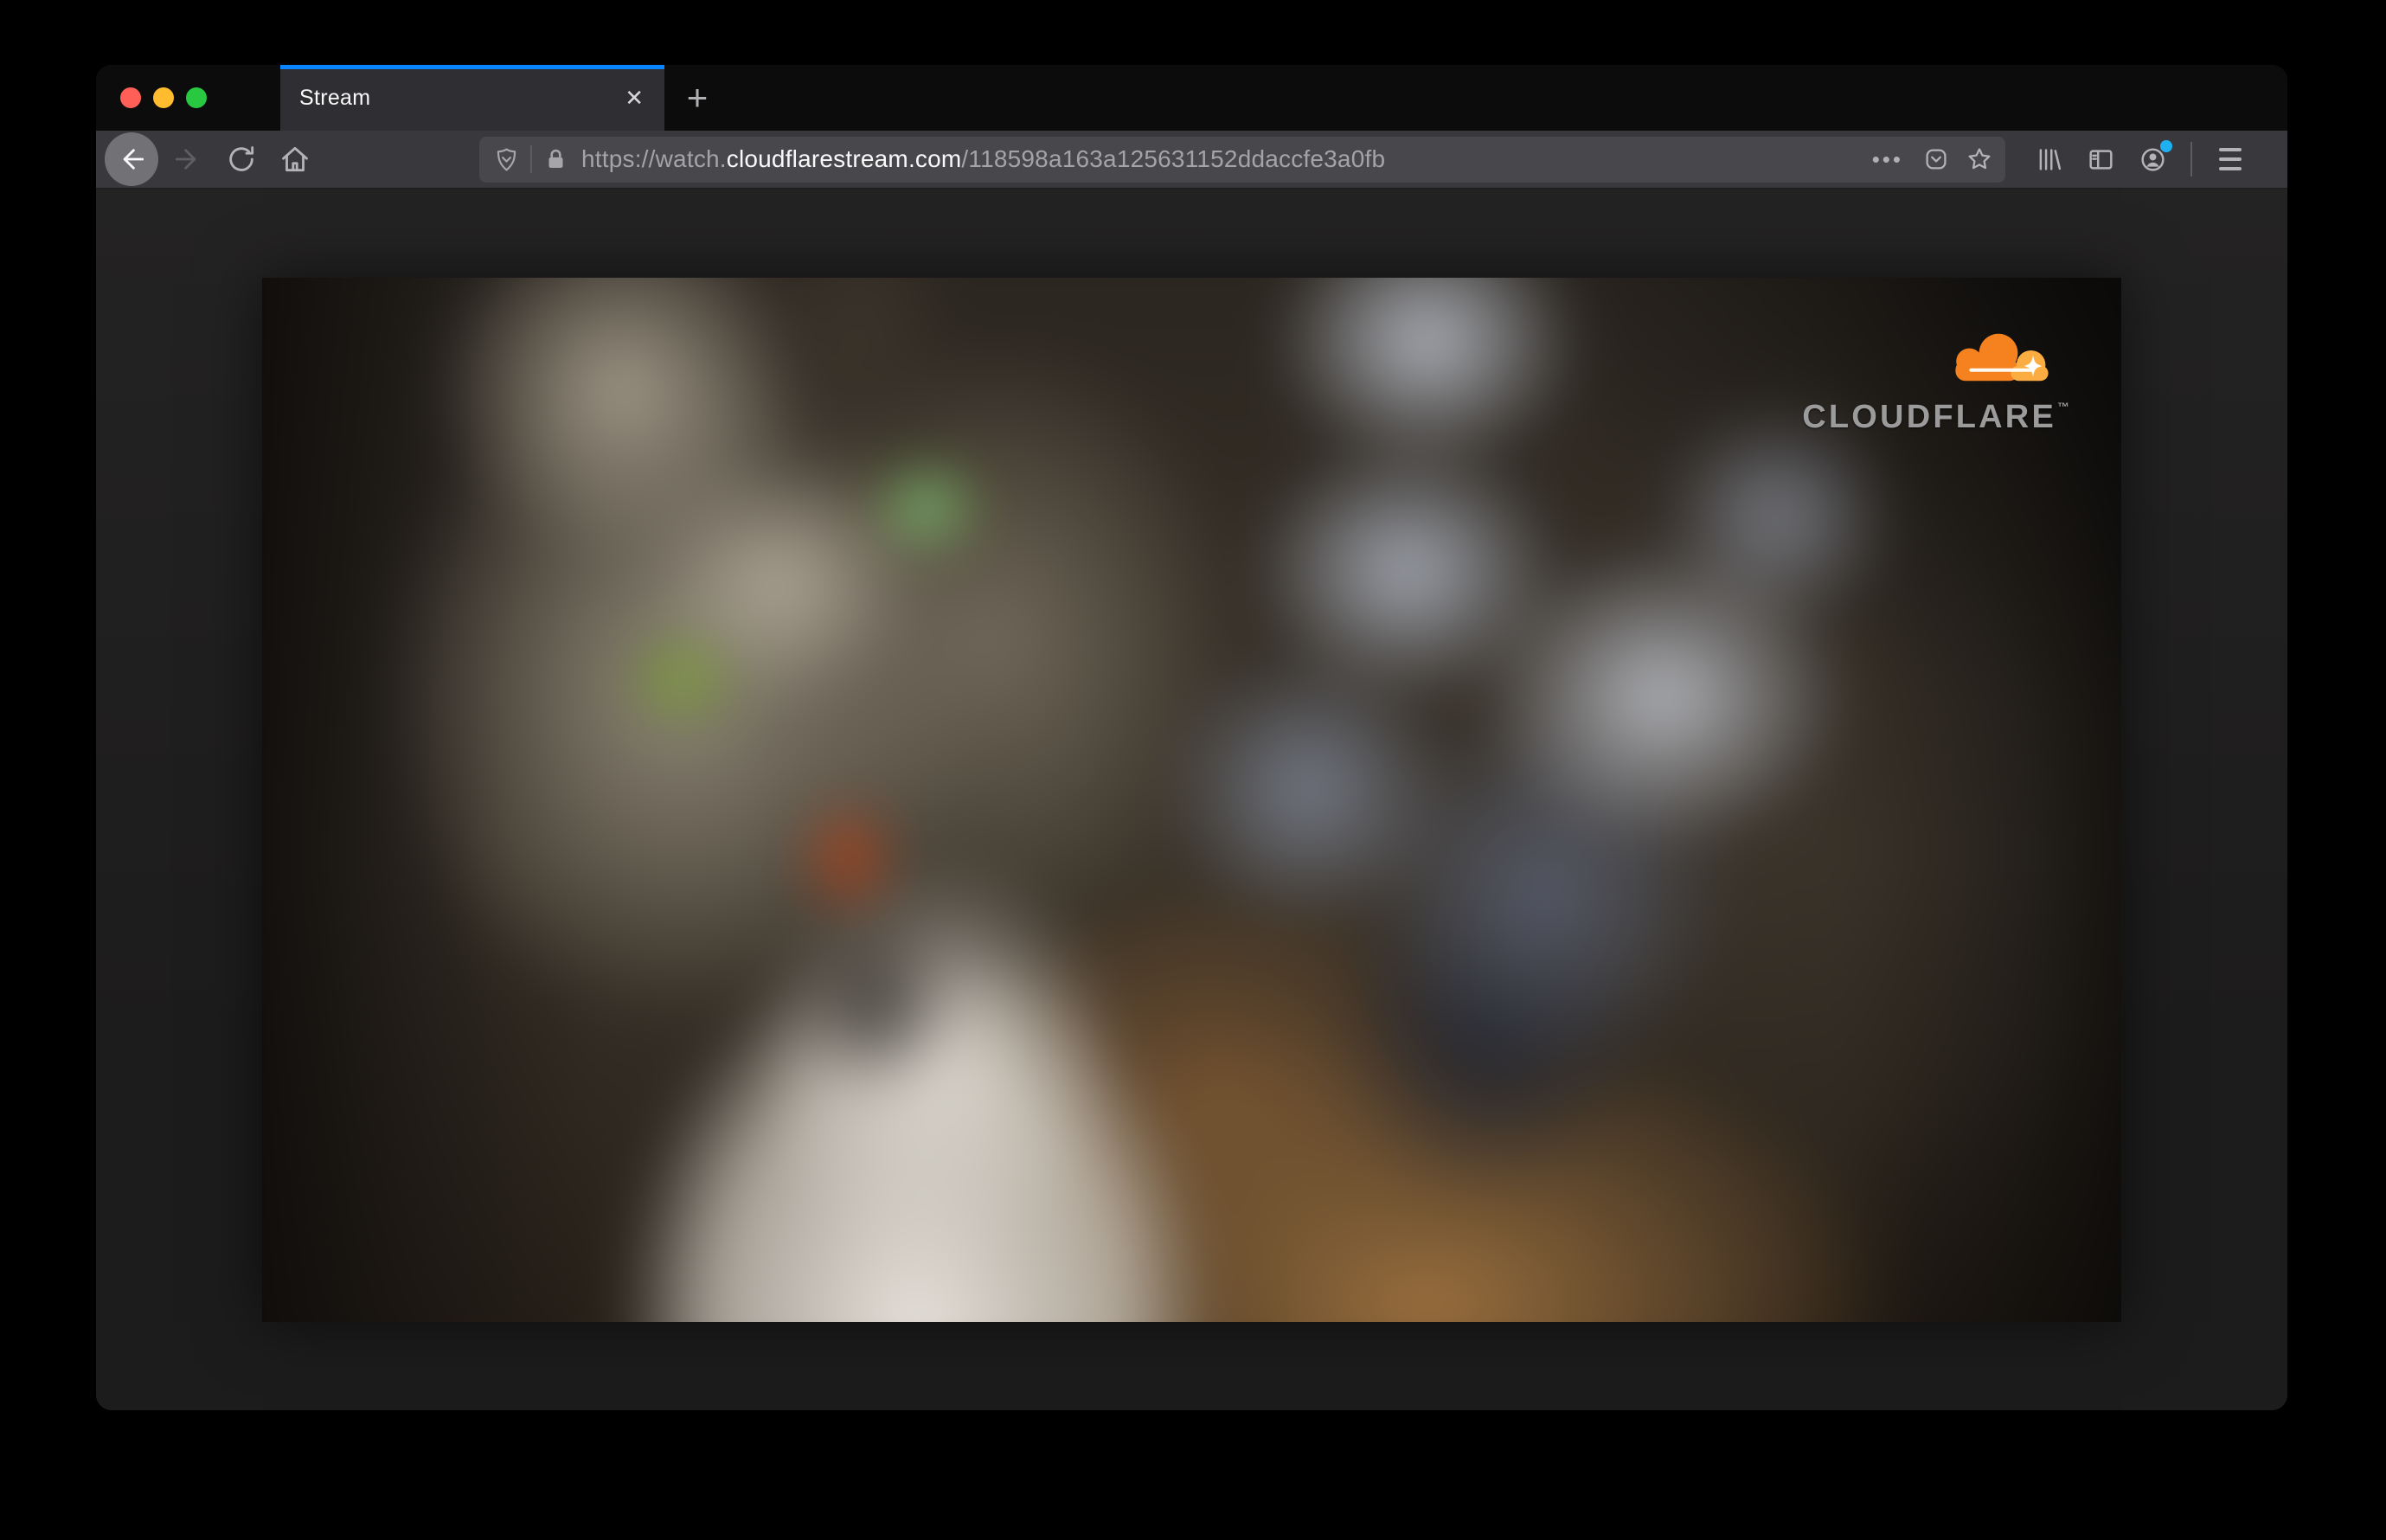 The image size is (2386, 1540). What do you see at coordinates (1927, 380) in the screenshot?
I see `cloudflare-logo: CLOUDFLARE™` at bounding box center [1927, 380].